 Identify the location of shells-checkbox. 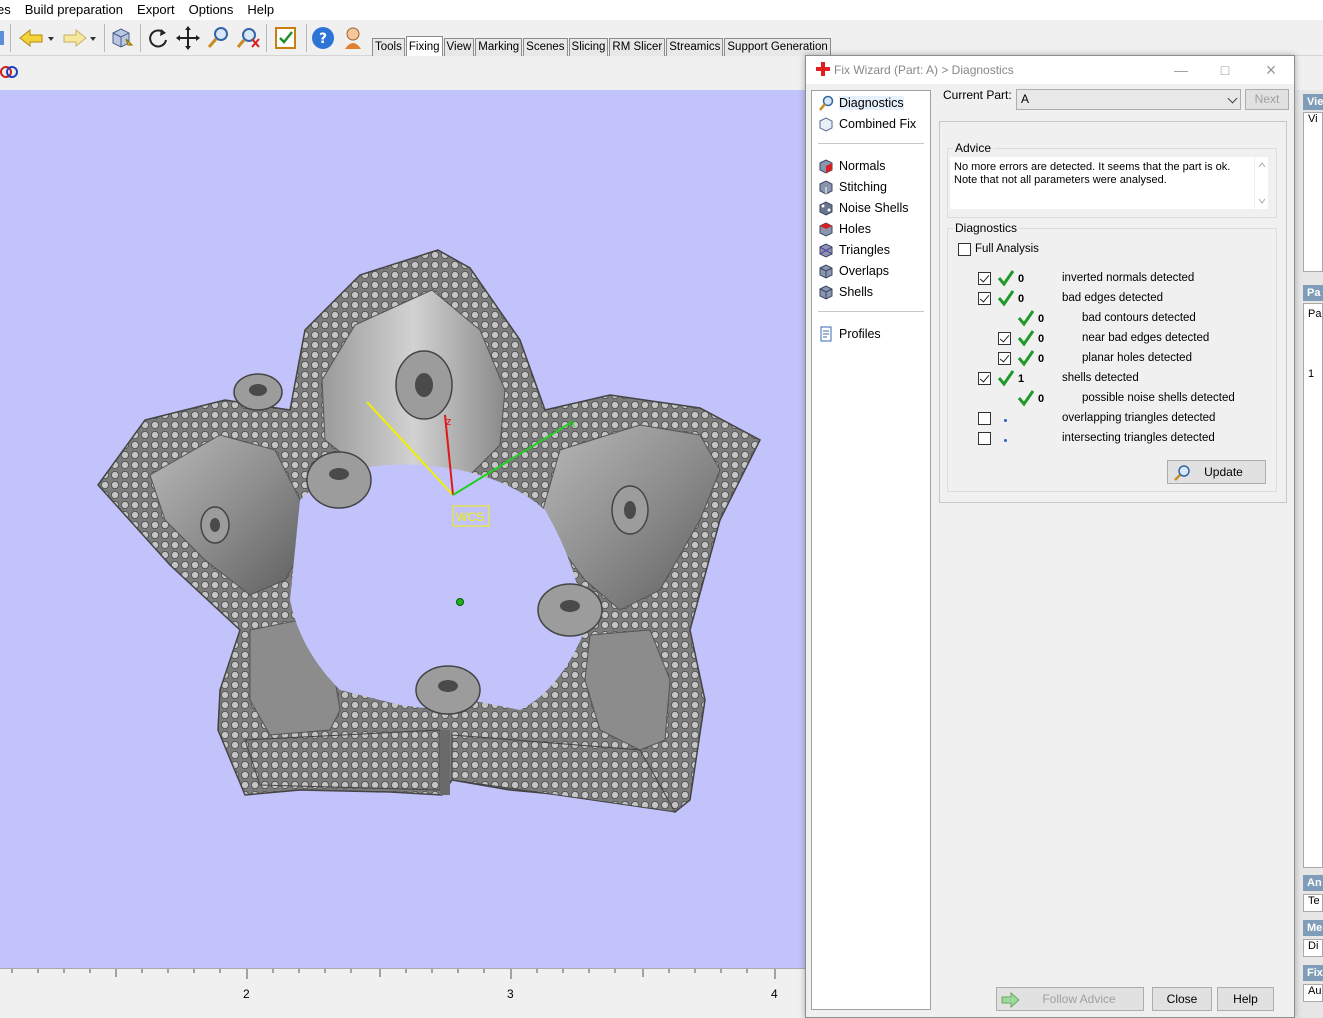
(984, 378).